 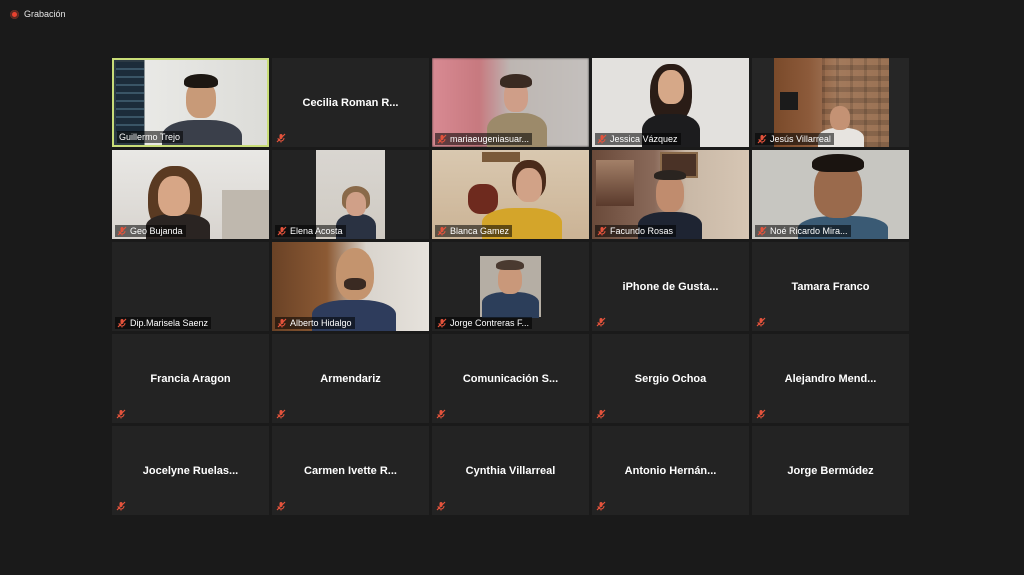 I want to click on participant-tile: Cynthia Villarreal, so click(x=510, y=470).